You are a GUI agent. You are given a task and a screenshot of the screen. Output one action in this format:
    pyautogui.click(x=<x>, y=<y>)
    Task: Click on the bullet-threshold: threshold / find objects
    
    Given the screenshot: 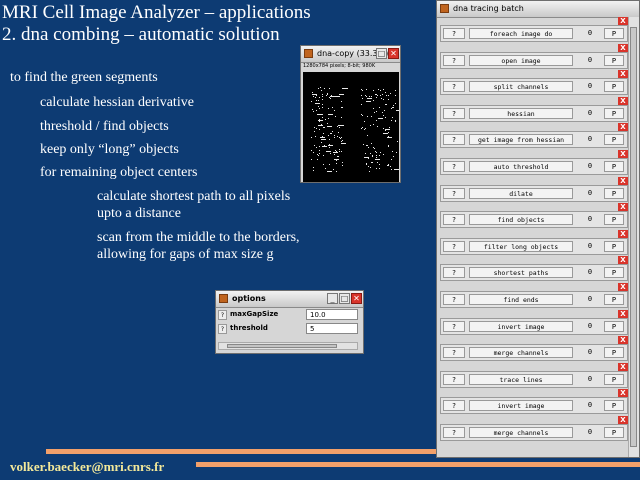 What is the action you would take?
    pyautogui.click(x=104, y=126)
    